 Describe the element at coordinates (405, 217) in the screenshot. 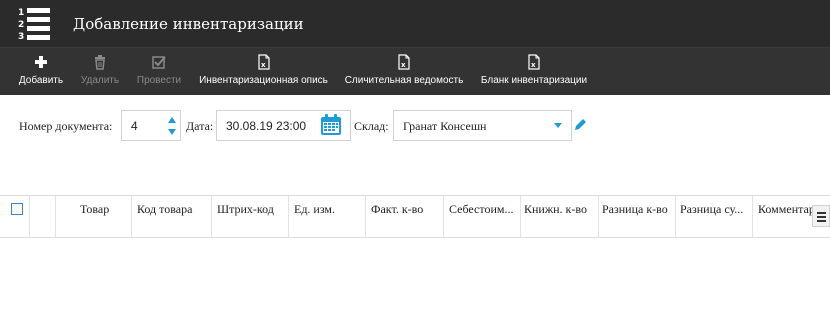

I see `column-header: Факт. к-во` at that location.